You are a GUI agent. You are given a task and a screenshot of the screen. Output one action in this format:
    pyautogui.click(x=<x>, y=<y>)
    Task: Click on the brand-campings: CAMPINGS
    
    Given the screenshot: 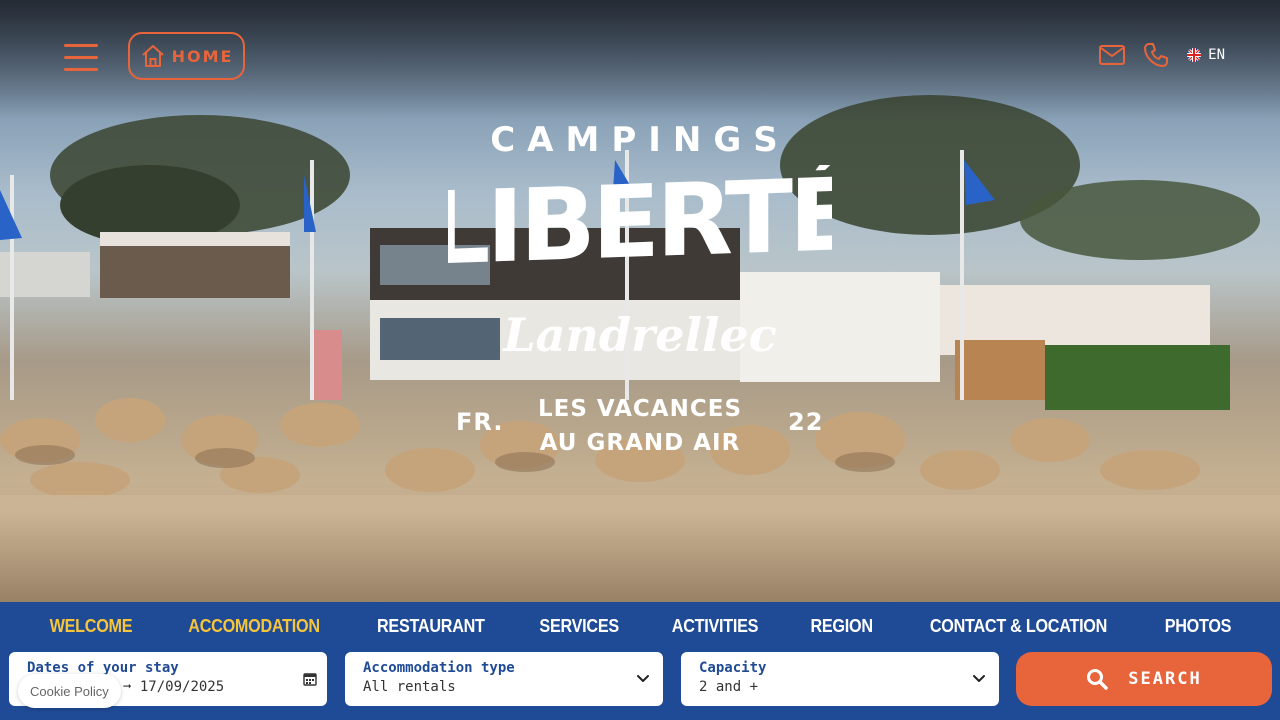 What is the action you would take?
    pyautogui.click(x=640, y=140)
    